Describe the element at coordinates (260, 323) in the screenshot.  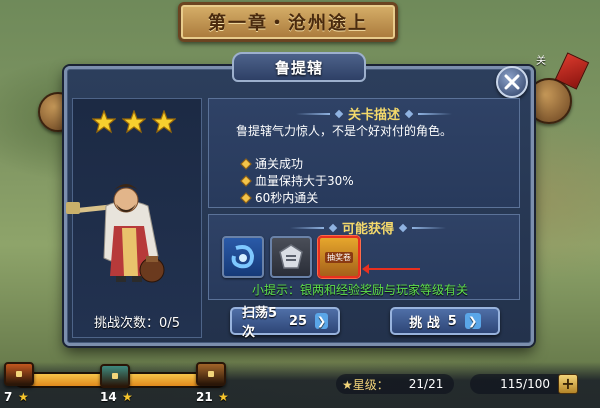
I see `sweep-button-label: 扫荡5次` at that location.